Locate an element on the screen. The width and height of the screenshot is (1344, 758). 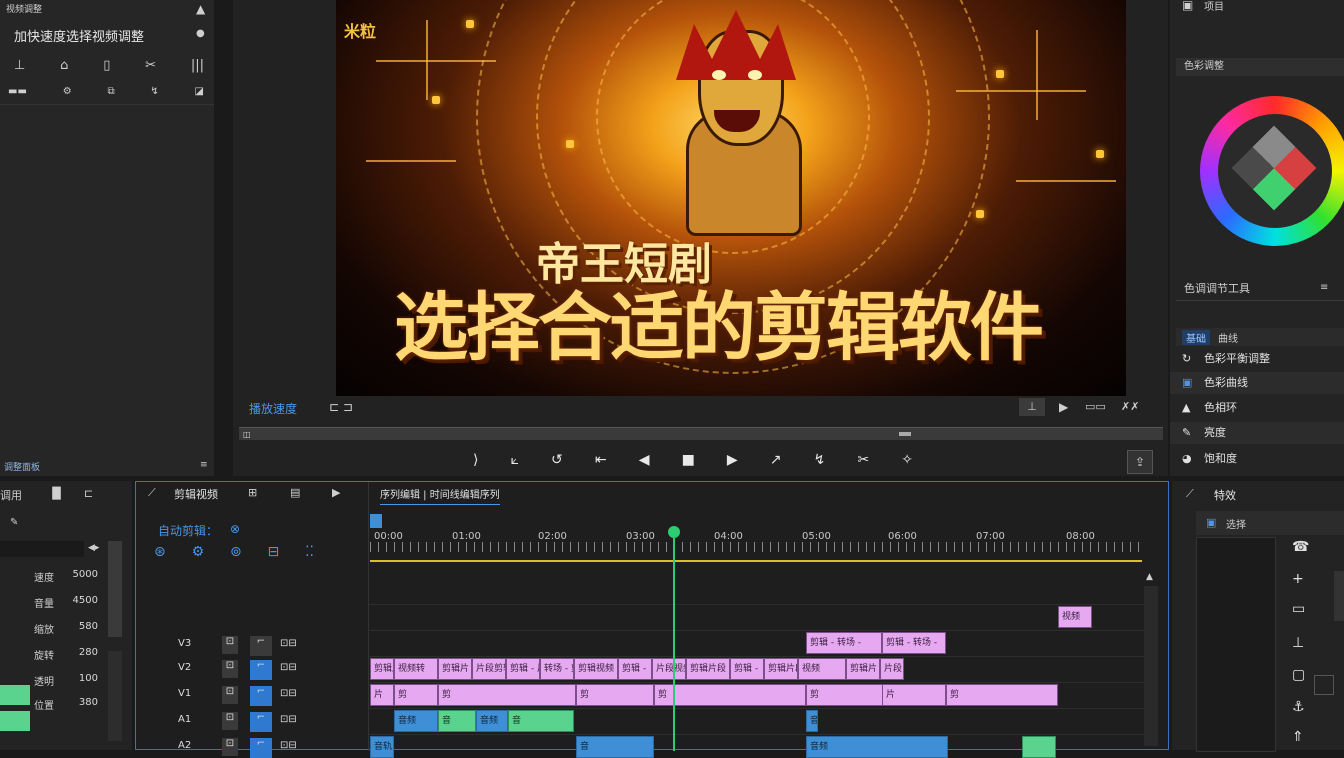
track-header: A2 ⊡ ⌐ ⊡⊟ is located at coordinates (261, 748).